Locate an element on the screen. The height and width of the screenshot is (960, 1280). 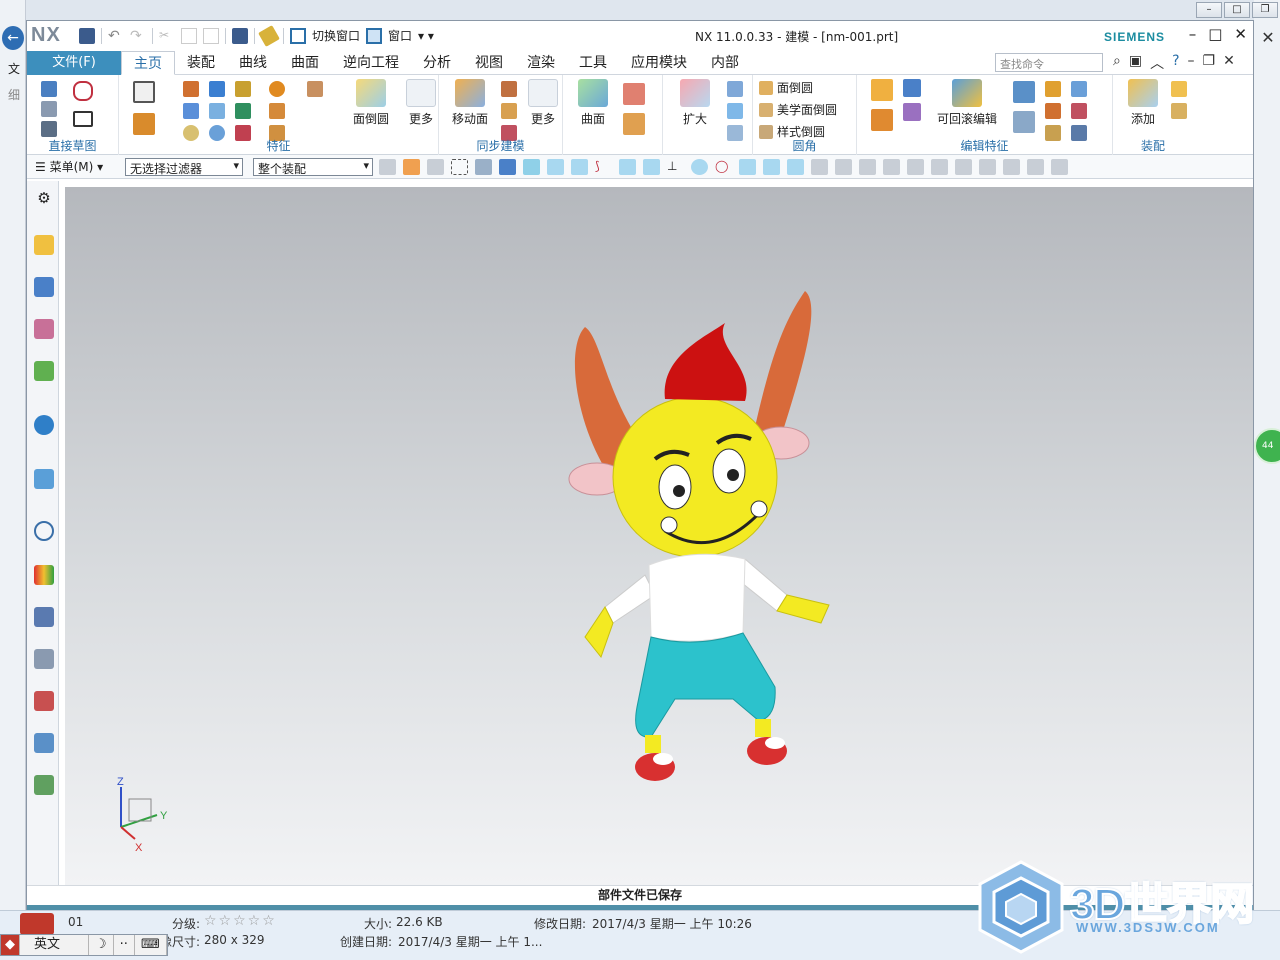
cut-icon: ✂ is located at coordinates (167, 36).